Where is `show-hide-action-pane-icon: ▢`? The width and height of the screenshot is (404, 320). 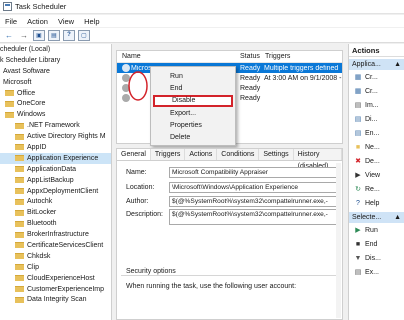 show-hide-action-pane-icon: ▢ is located at coordinates (84, 35).